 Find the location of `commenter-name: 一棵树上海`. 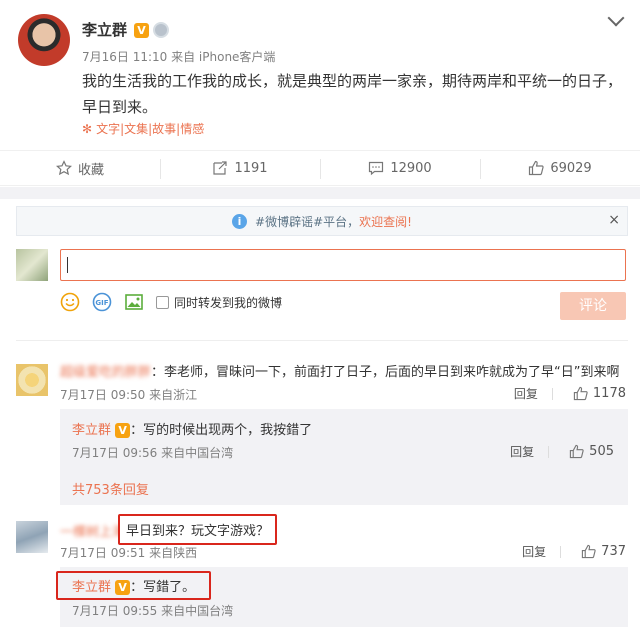

commenter-name: 一棵树上海 is located at coordinates (92, 532).